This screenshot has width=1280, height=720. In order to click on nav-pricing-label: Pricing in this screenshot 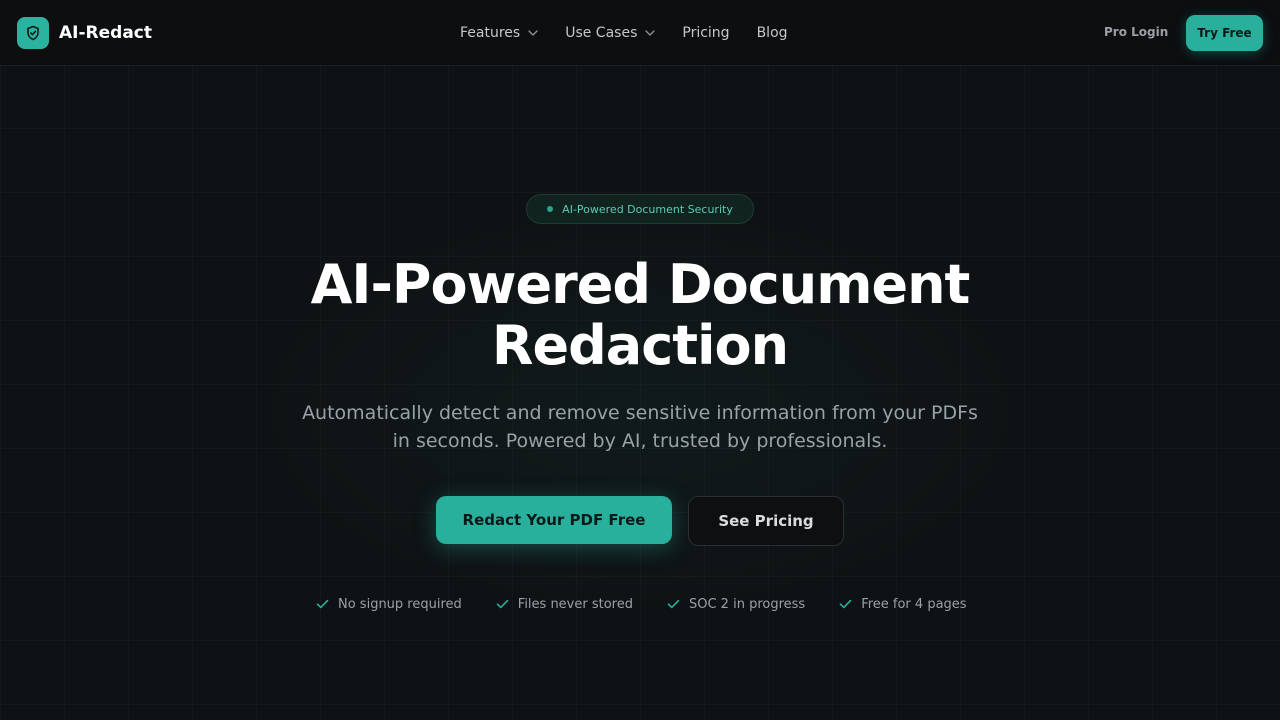, I will do `click(706, 33)`.